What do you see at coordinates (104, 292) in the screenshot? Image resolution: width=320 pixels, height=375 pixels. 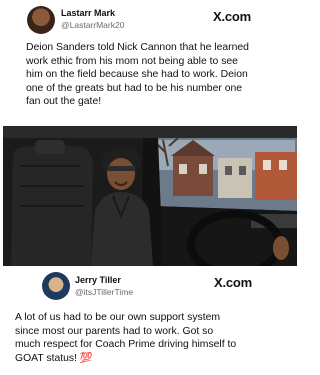 I see `author-handle: @itsJTillerTime` at bounding box center [104, 292].